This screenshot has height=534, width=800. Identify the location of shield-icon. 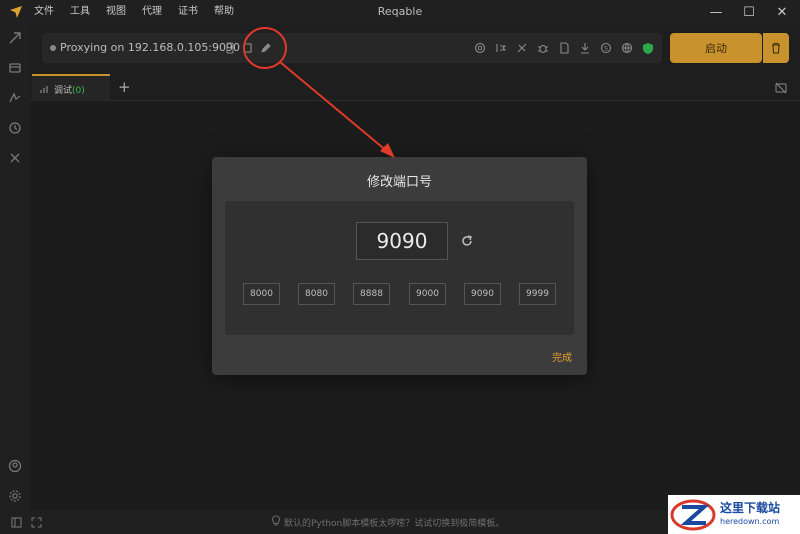
(648, 48).